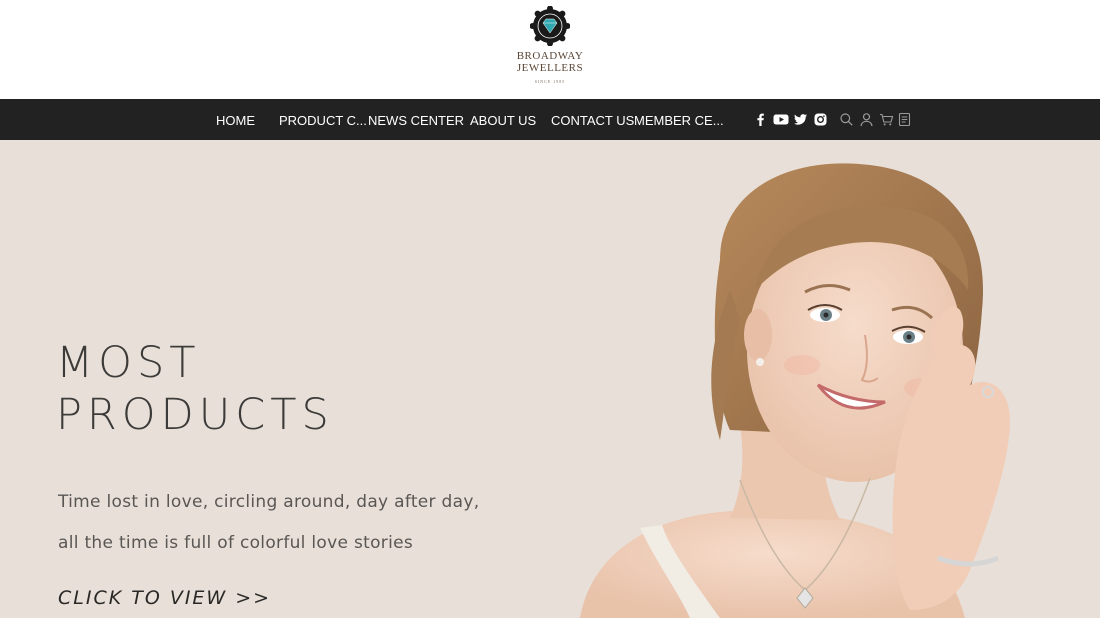 This screenshot has height=618, width=1100. Describe the element at coordinates (164, 598) in the screenshot. I see `click-to-view-link: CLICK TO VIEW >>` at that location.